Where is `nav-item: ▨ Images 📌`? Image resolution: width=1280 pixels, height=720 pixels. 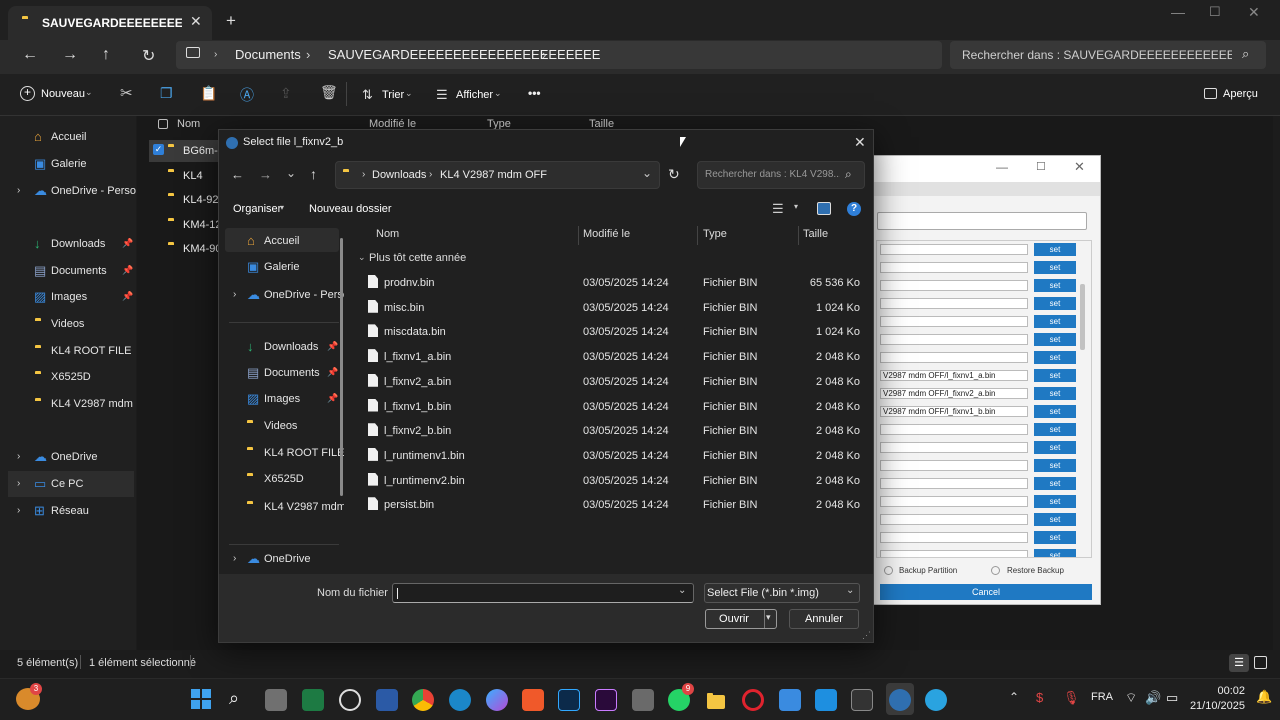 nav-item: ▨ Images 📌 is located at coordinates (291, 399).